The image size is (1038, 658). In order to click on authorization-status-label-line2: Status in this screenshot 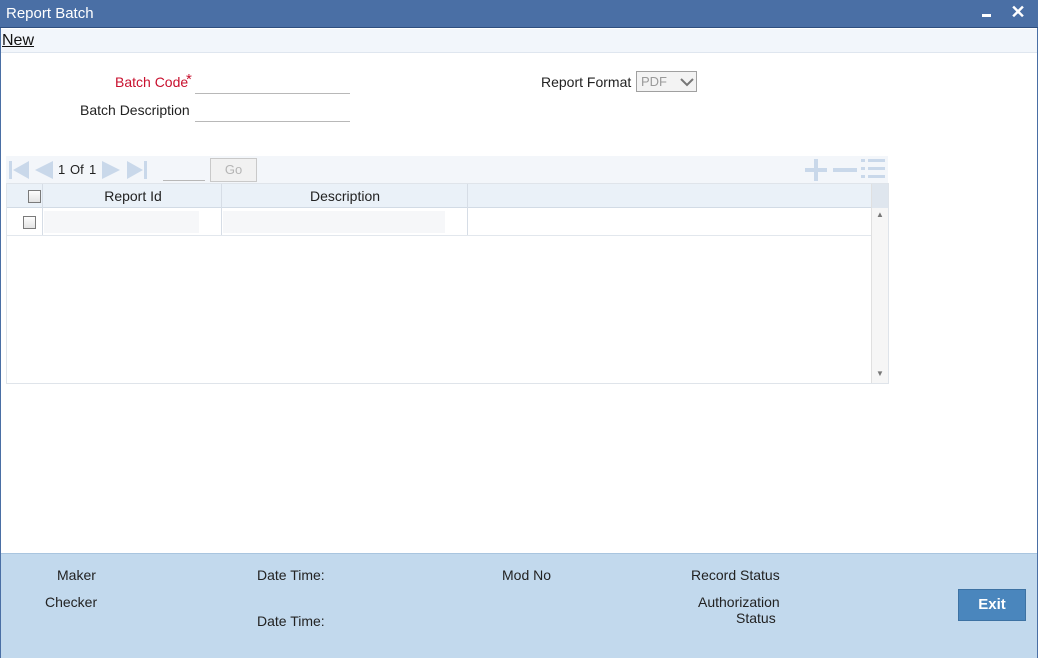, I will do `click(756, 618)`.